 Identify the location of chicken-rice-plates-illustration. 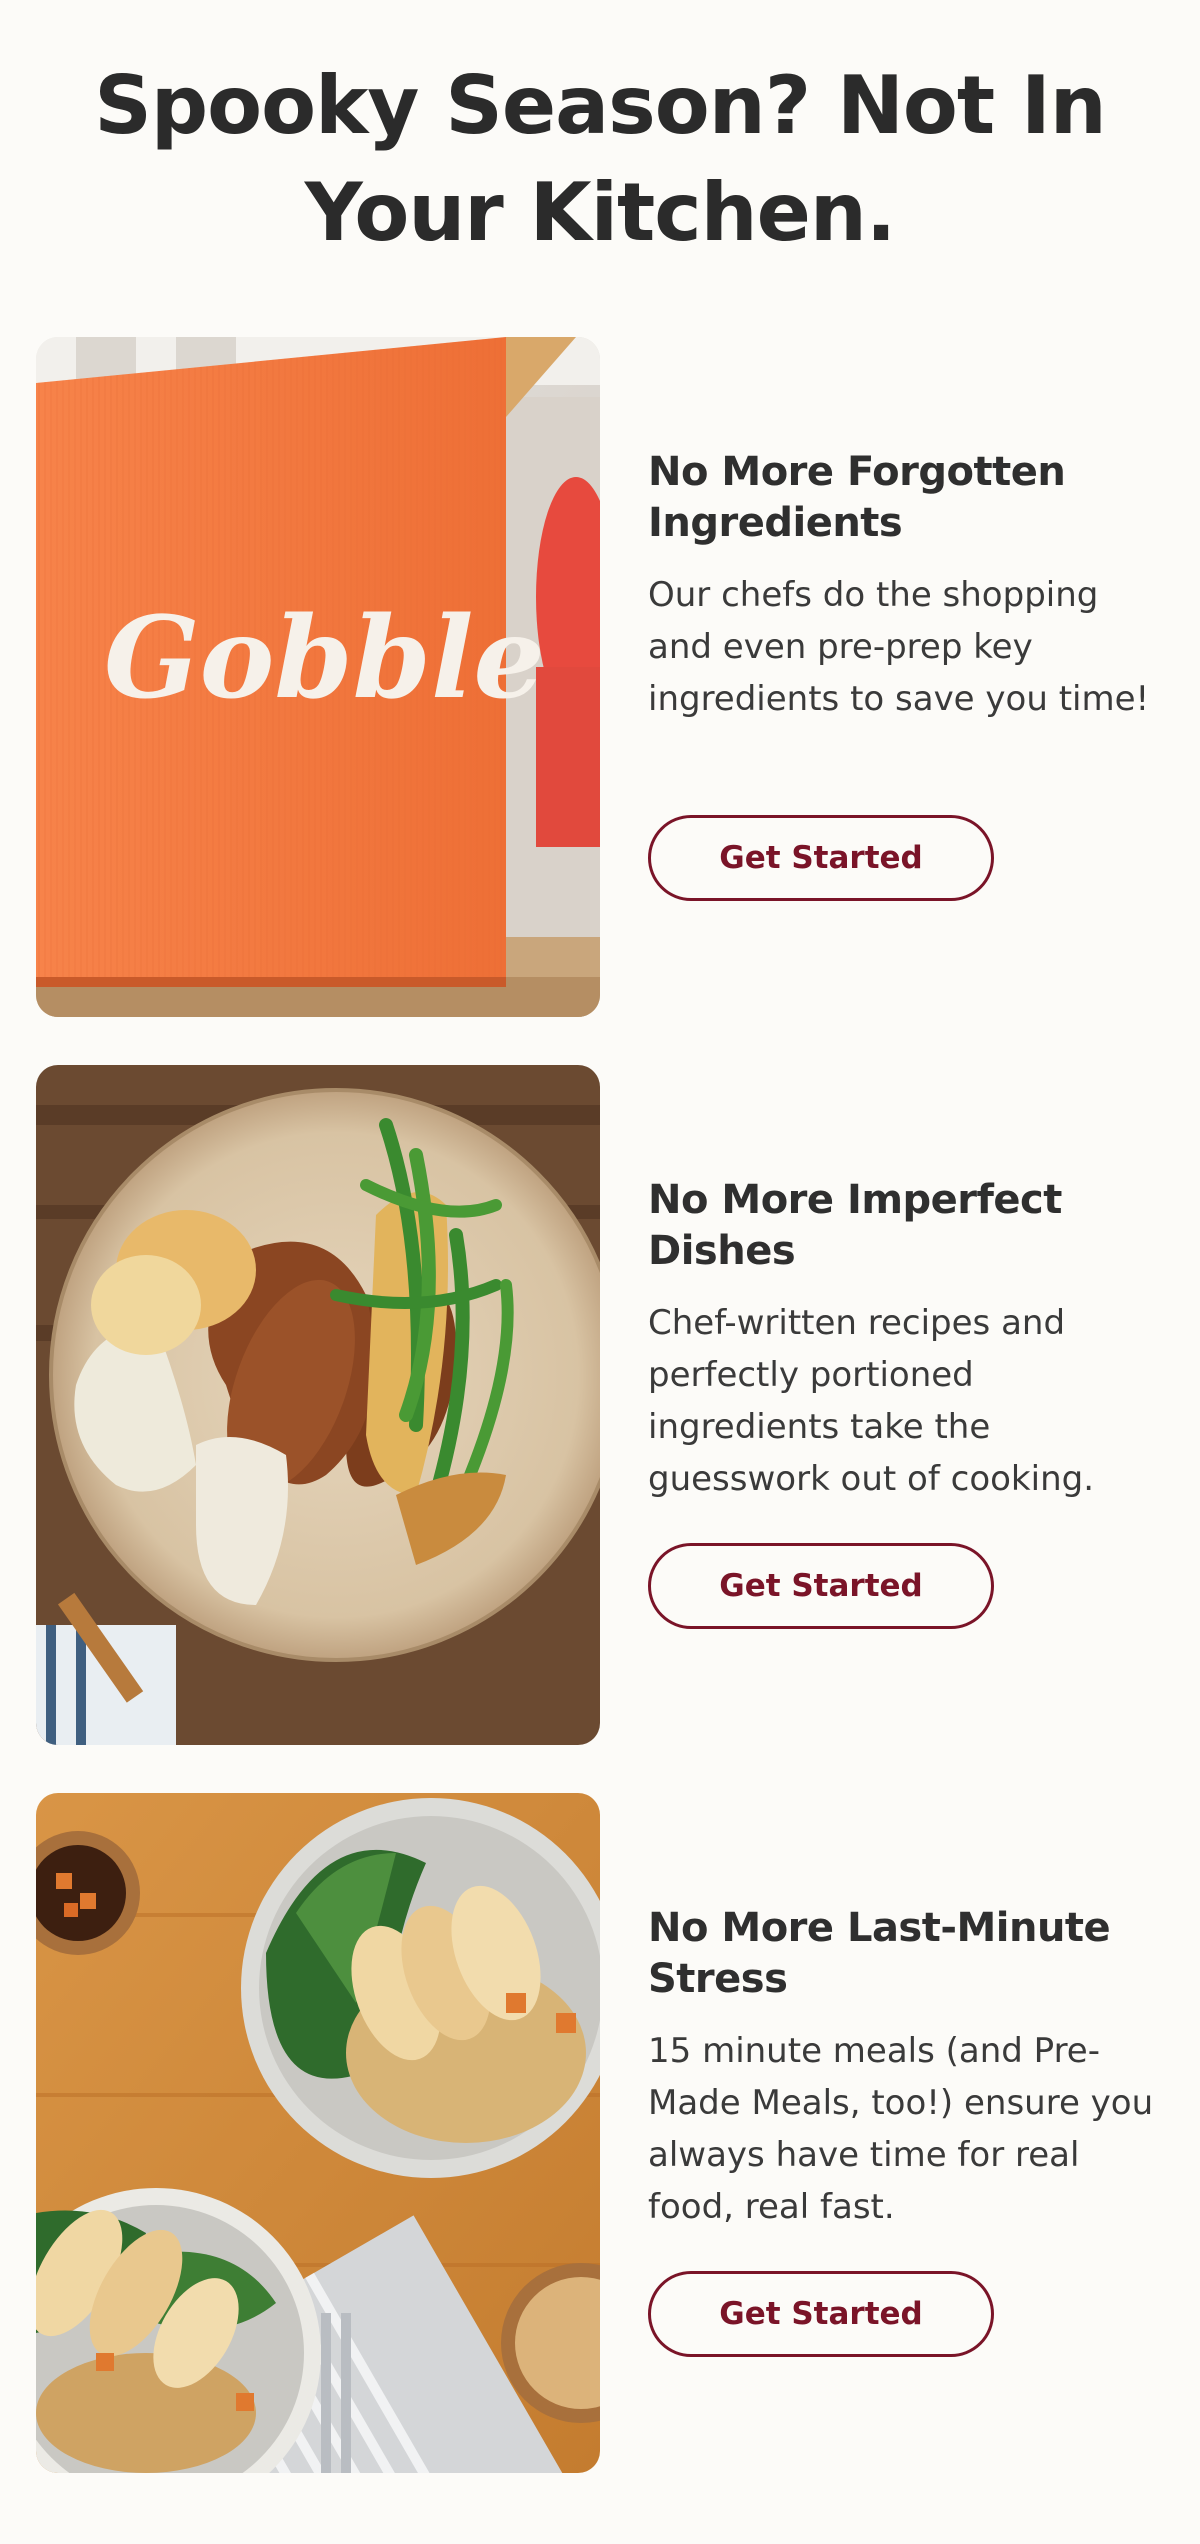
(318, 2133).